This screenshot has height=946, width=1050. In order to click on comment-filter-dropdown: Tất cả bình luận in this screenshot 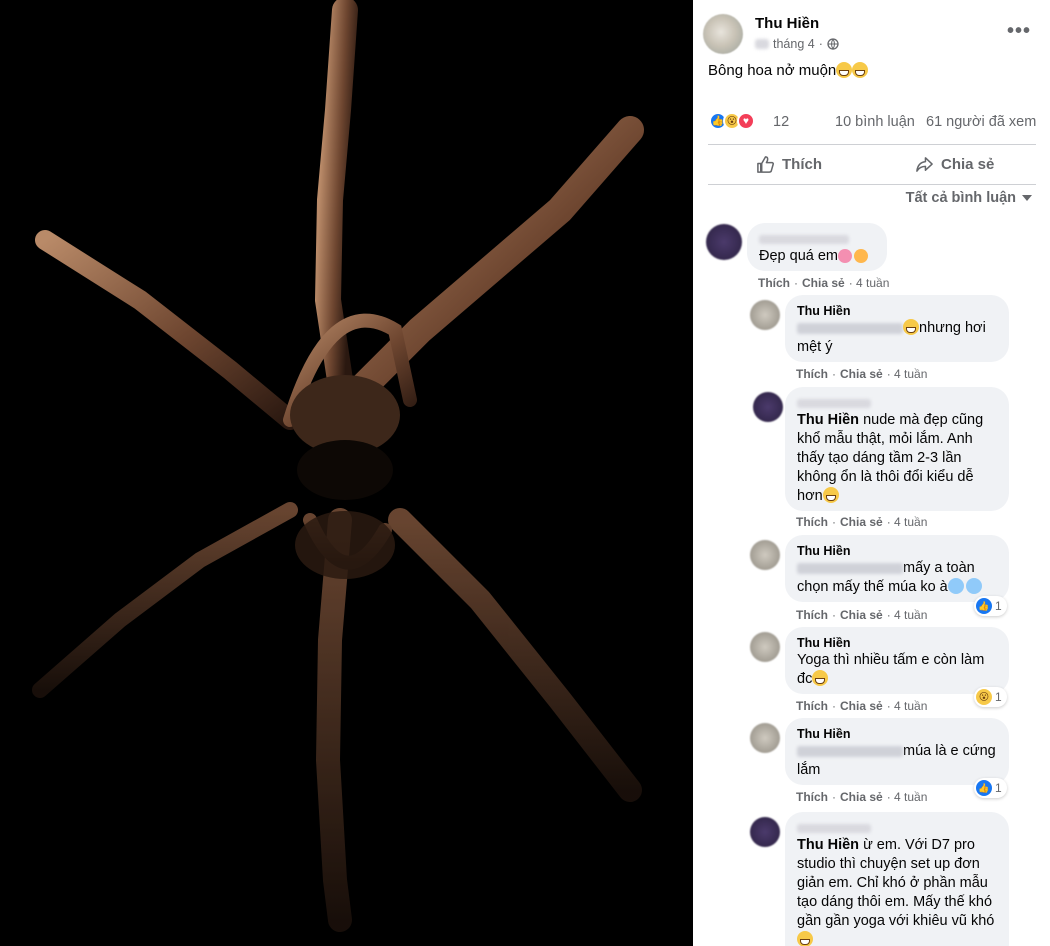, I will do `click(969, 198)`.